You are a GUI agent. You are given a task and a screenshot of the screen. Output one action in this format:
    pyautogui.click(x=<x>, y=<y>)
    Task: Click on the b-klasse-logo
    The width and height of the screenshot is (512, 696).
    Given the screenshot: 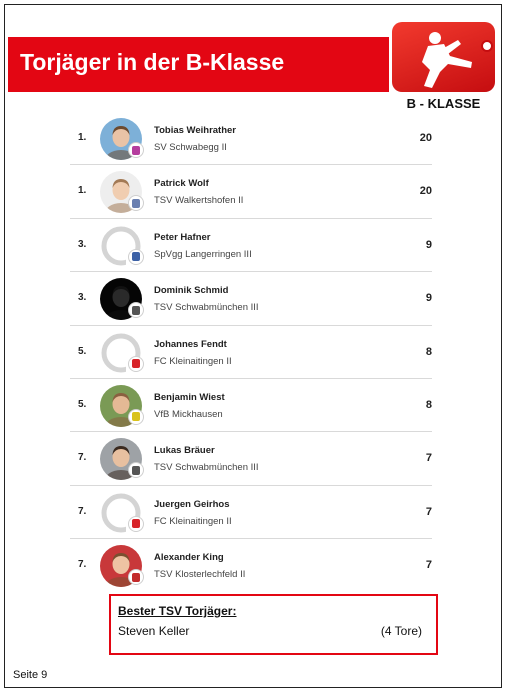 What is the action you would take?
    pyautogui.click(x=443, y=57)
    